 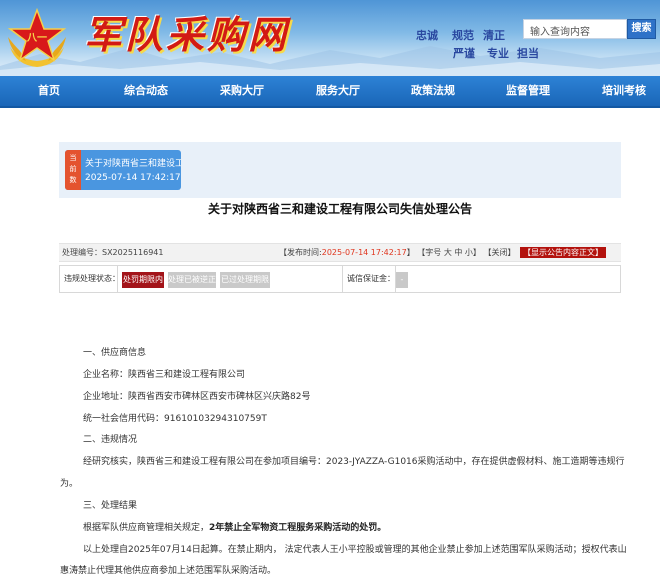 I want to click on show-body-button: 【显示公告内容正文】, so click(x=563, y=252).